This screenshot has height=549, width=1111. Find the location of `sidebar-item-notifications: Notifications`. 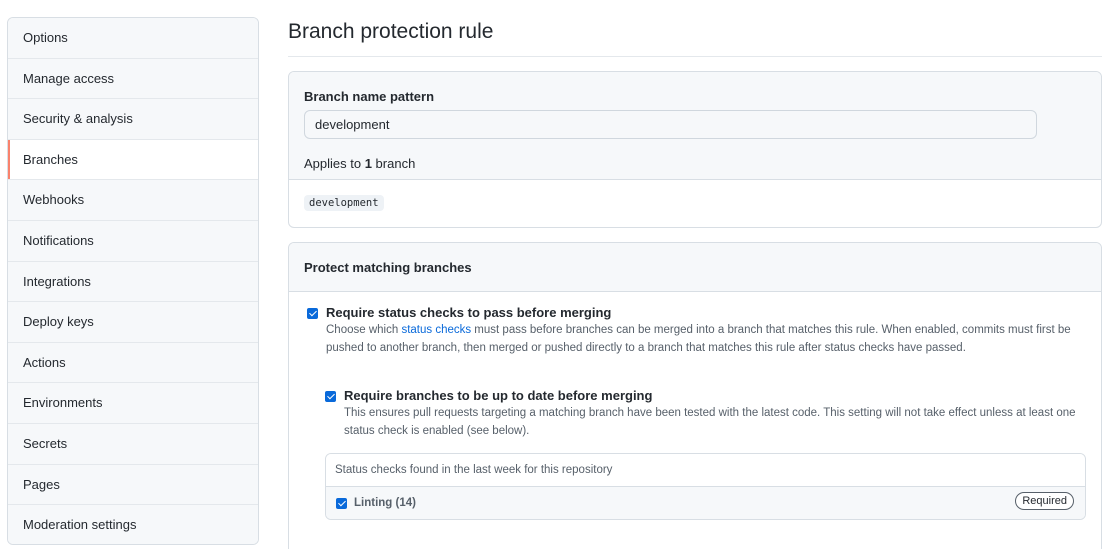

sidebar-item-notifications: Notifications is located at coordinates (133, 241).